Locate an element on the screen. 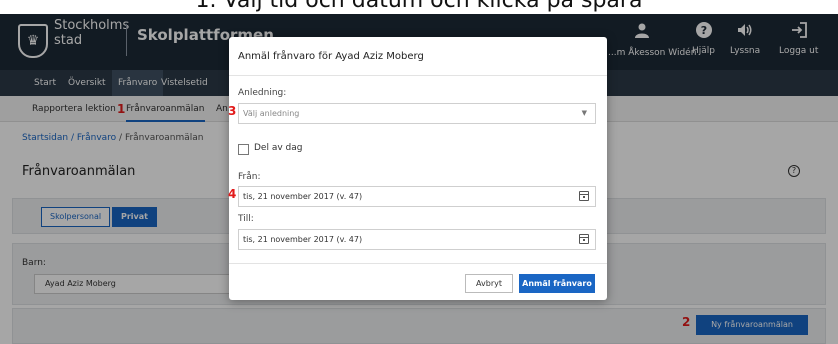 The width and height of the screenshot is (838, 344). cancel-button: Avbryt is located at coordinates (489, 283).